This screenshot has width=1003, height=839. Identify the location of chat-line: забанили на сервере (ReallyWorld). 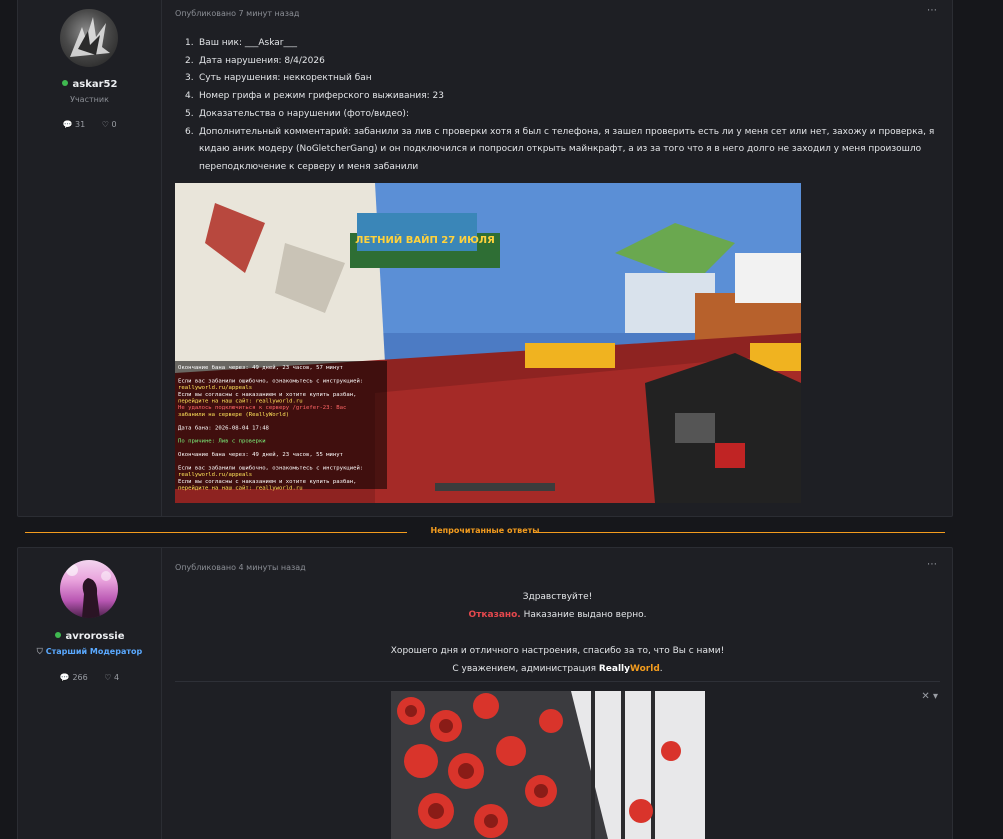
(233, 414).